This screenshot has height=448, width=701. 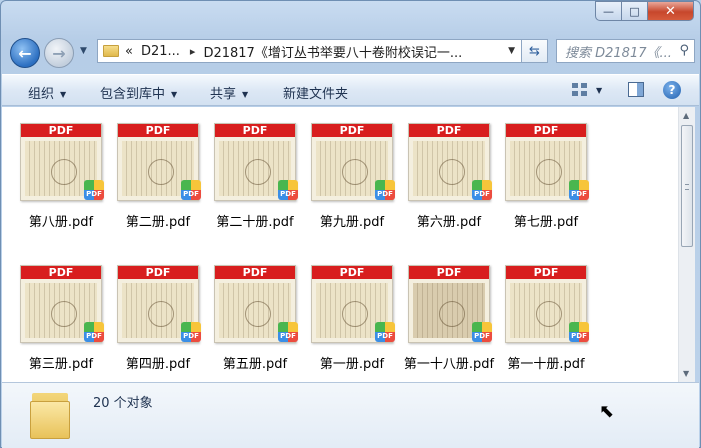 What do you see at coordinates (608, 11) in the screenshot?
I see `minimize-button: —` at bounding box center [608, 11].